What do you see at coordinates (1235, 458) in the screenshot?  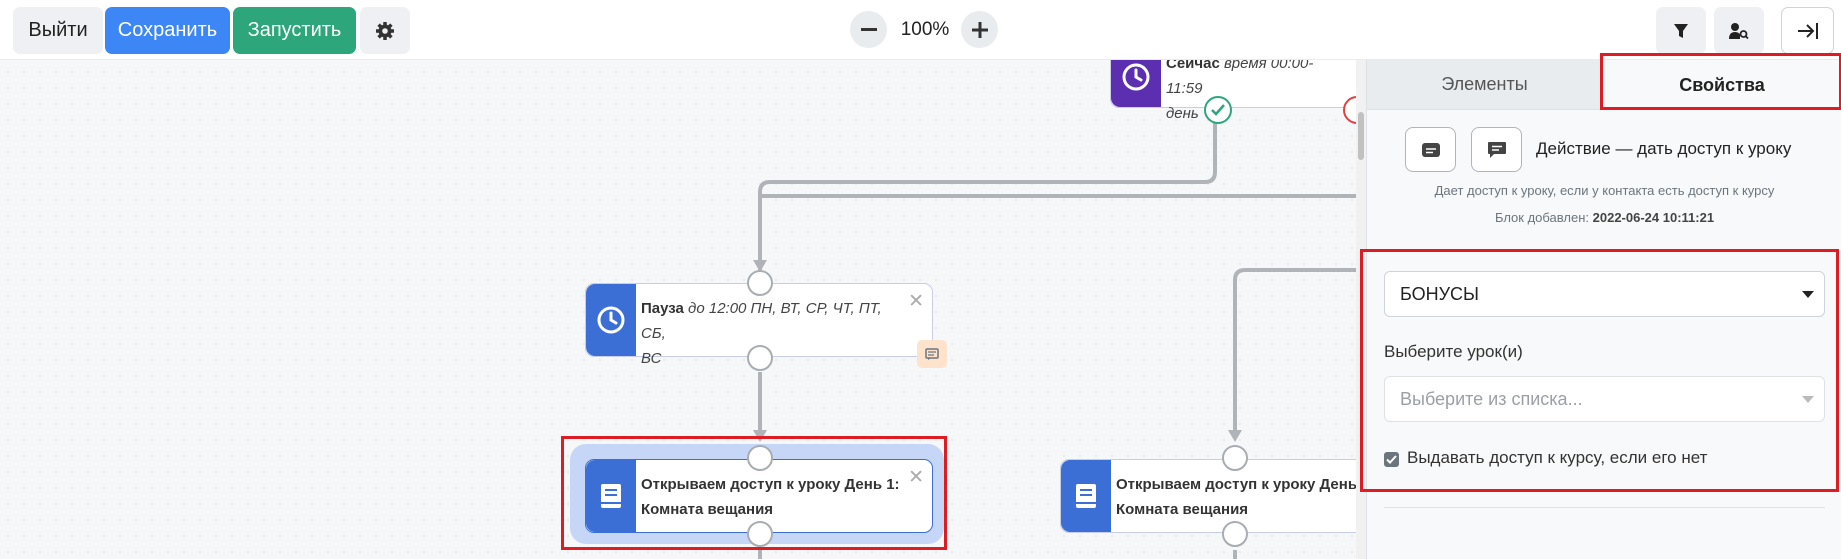 I see `node-lesson-2-input-port` at bounding box center [1235, 458].